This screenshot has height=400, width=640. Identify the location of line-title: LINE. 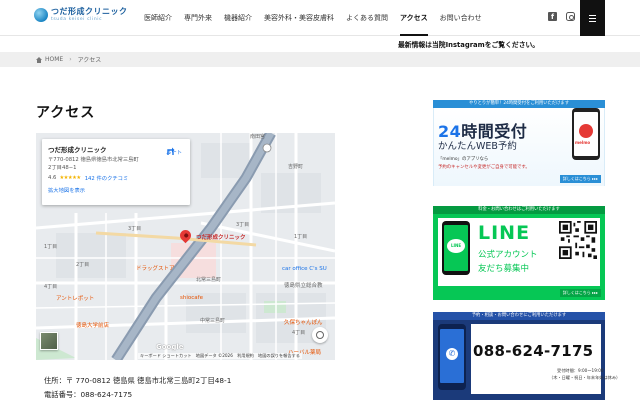
(504, 233).